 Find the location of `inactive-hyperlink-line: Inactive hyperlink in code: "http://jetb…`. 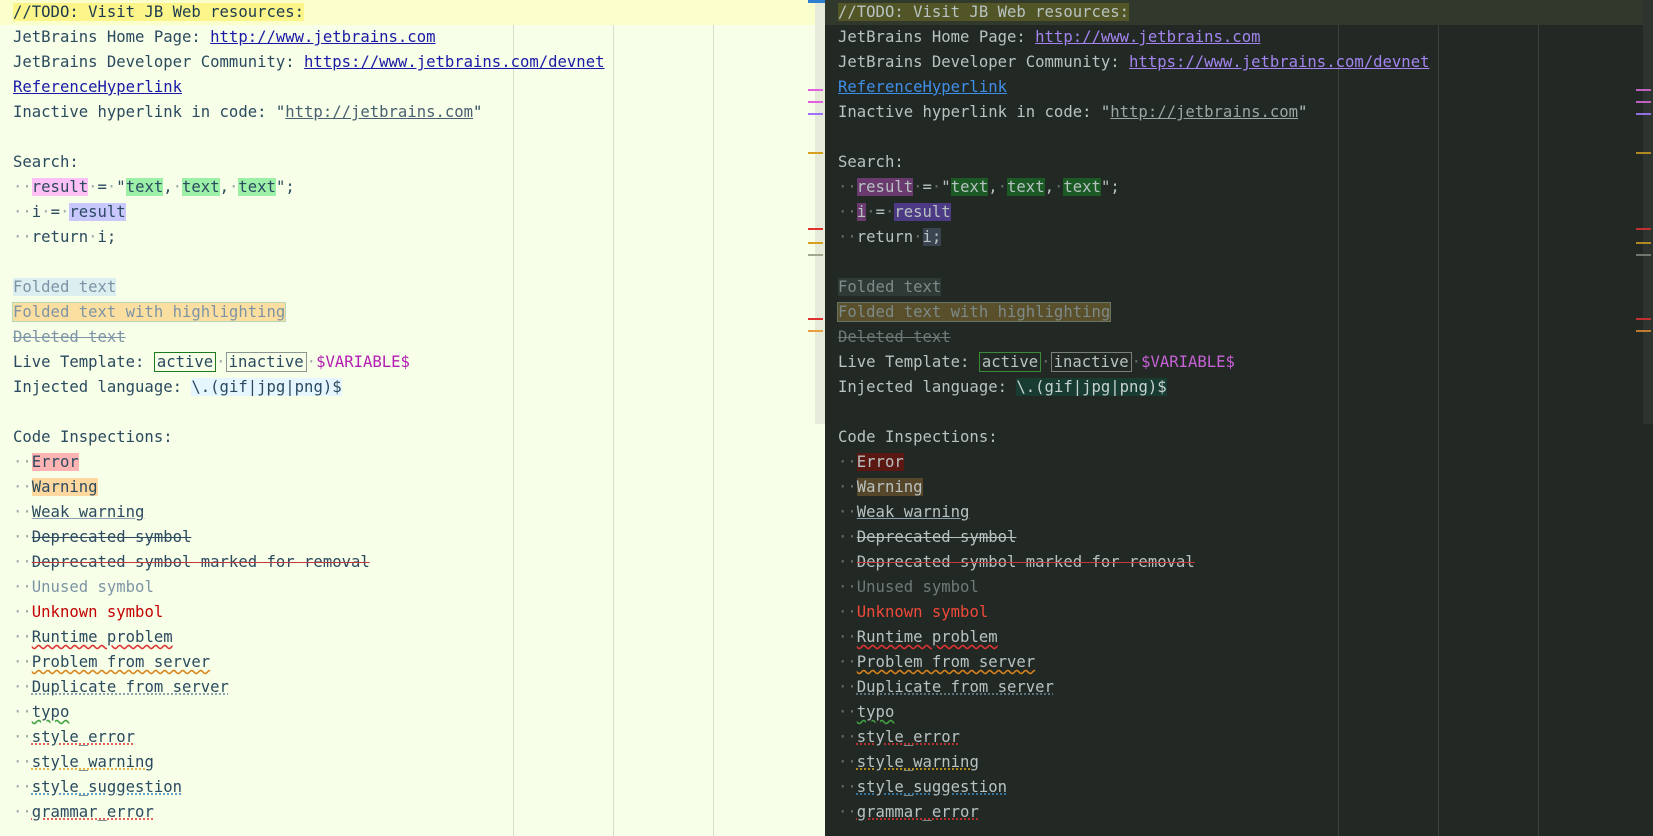

inactive-hyperlink-line: Inactive hyperlink in code: "http://jetb… is located at coordinates (1073, 112).